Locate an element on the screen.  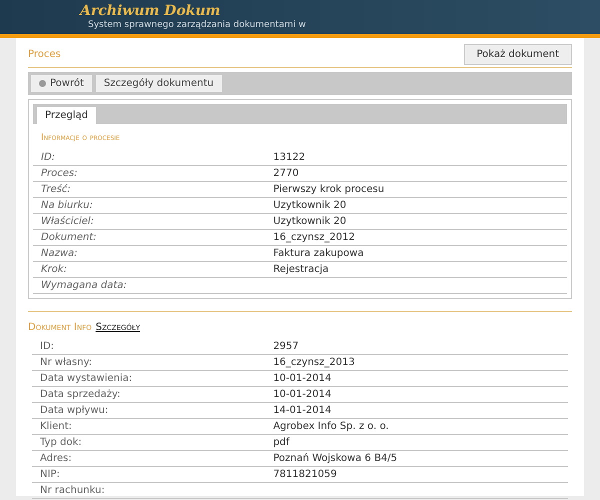
field-label: Klient: is located at coordinates (56, 427).